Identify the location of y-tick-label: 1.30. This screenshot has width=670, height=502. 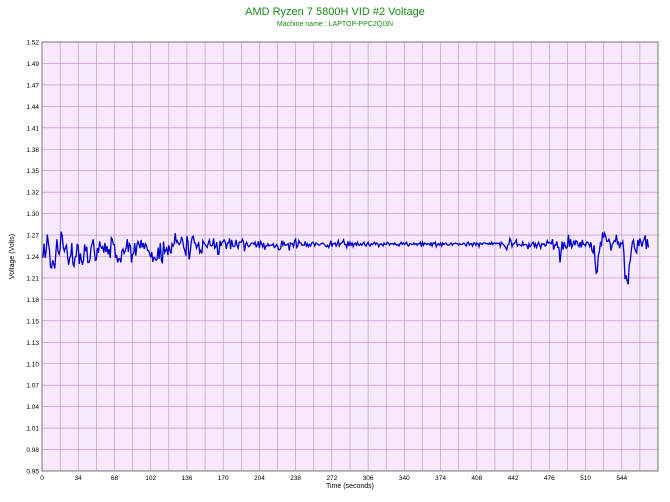
(32, 214).